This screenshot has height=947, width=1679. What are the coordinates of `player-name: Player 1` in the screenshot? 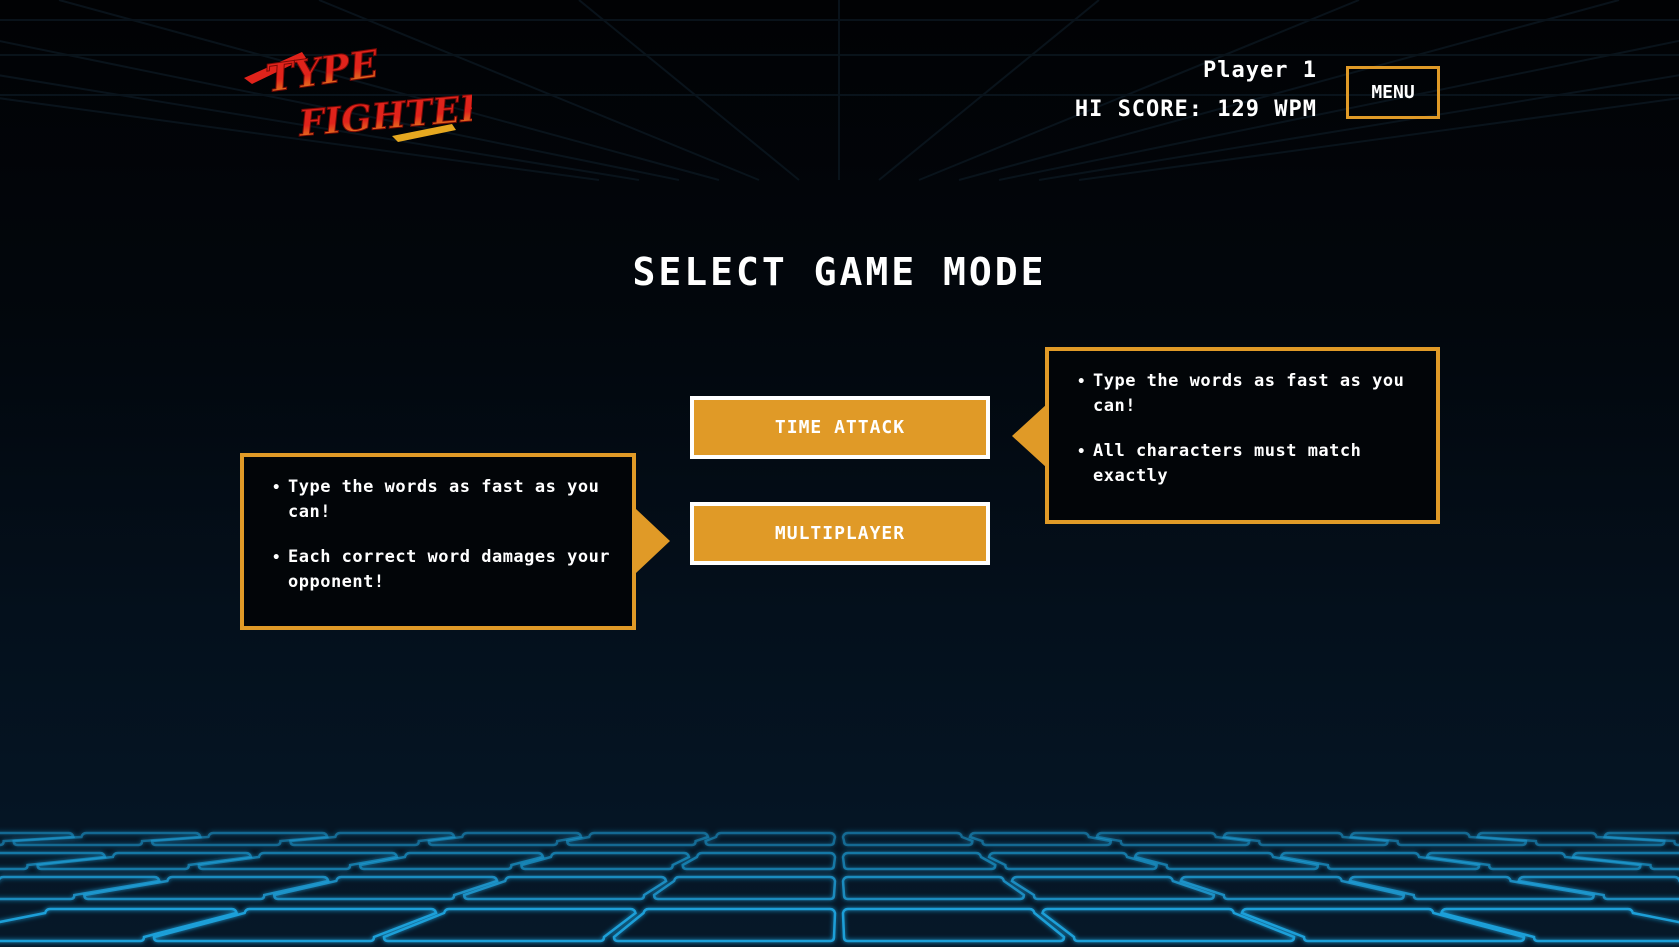 It's located at (1260, 70).